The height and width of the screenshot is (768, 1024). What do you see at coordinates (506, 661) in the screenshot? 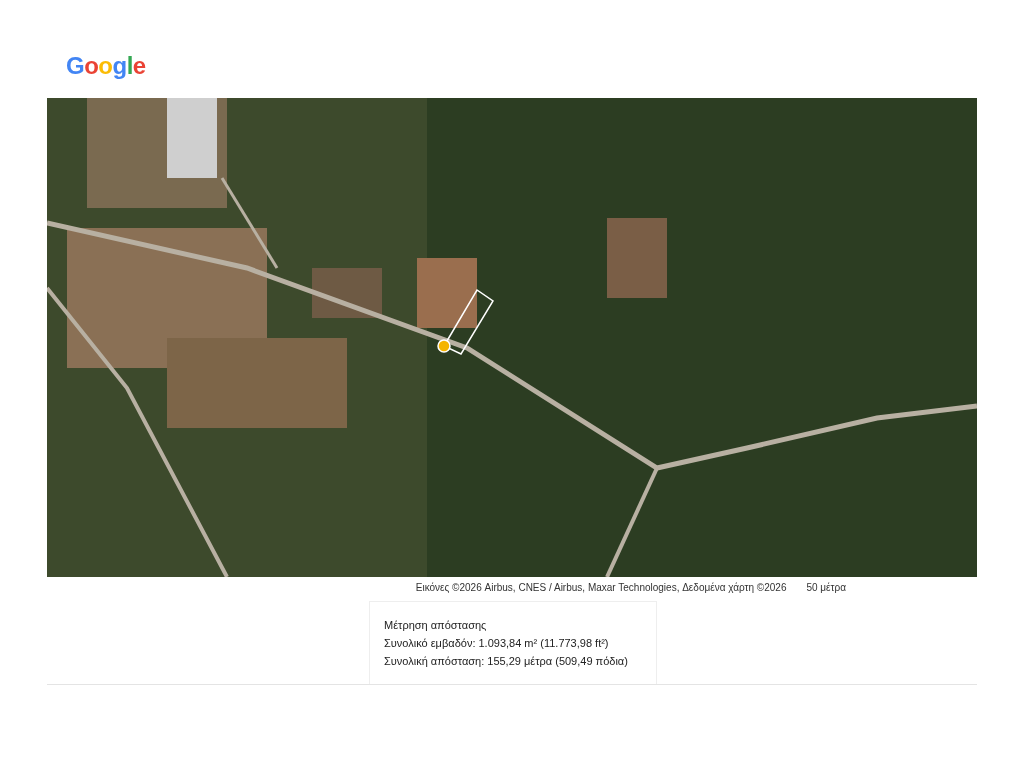
I see `measurement-result: Συνολική απόσταση: 155,29 μέτρα (509,49 πόδια)` at bounding box center [506, 661].